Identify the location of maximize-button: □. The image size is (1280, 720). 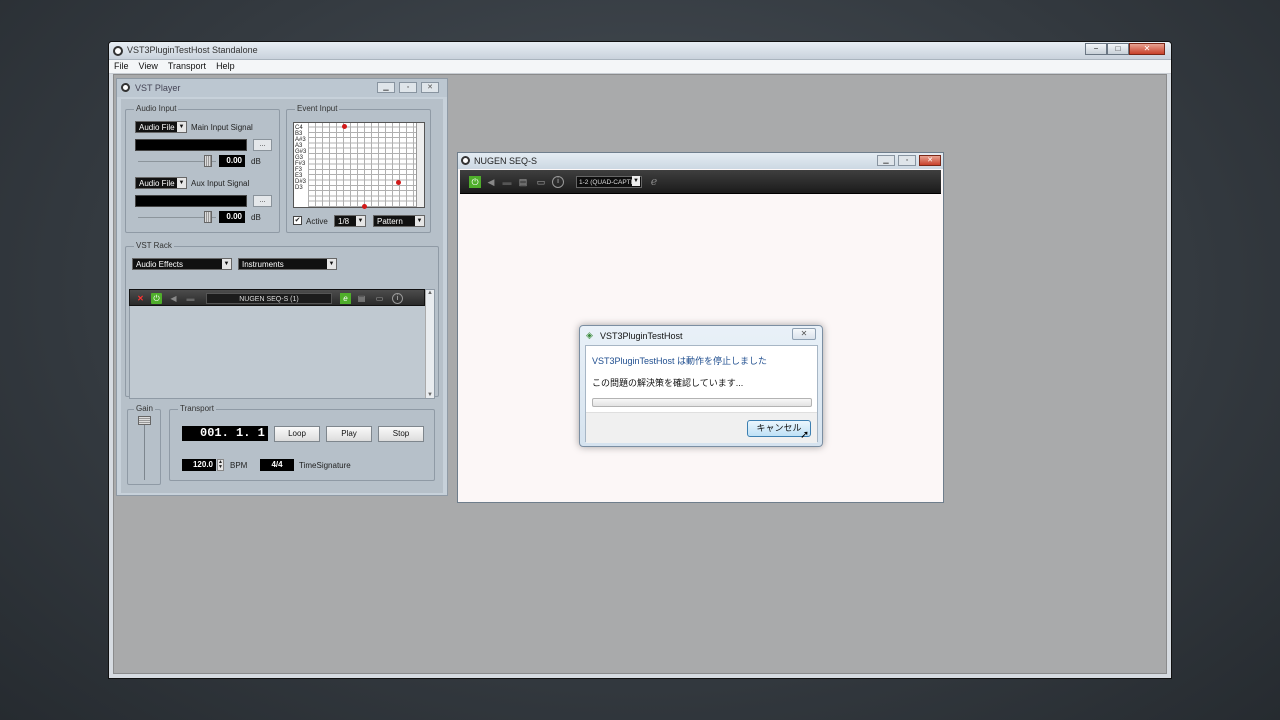
(1118, 49).